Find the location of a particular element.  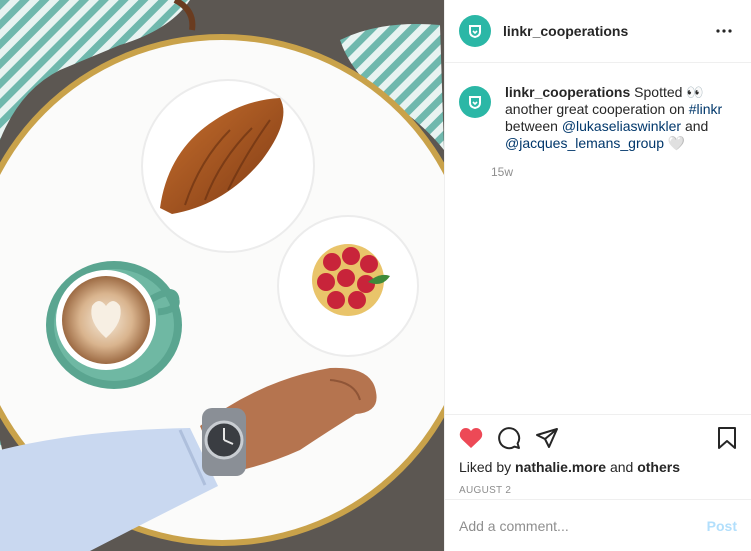

avatar is located at coordinates (475, 31).